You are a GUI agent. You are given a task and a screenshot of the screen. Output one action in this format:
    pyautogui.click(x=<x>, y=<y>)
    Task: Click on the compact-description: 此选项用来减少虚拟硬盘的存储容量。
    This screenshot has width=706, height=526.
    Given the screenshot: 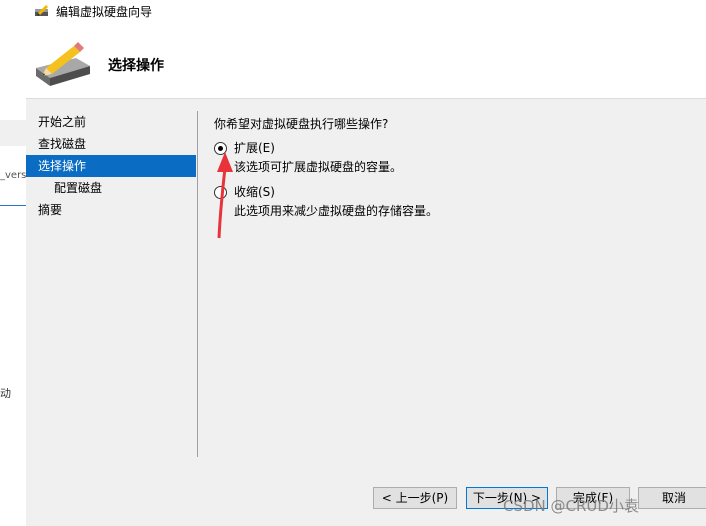 What is the action you would take?
    pyautogui.click(x=336, y=211)
    